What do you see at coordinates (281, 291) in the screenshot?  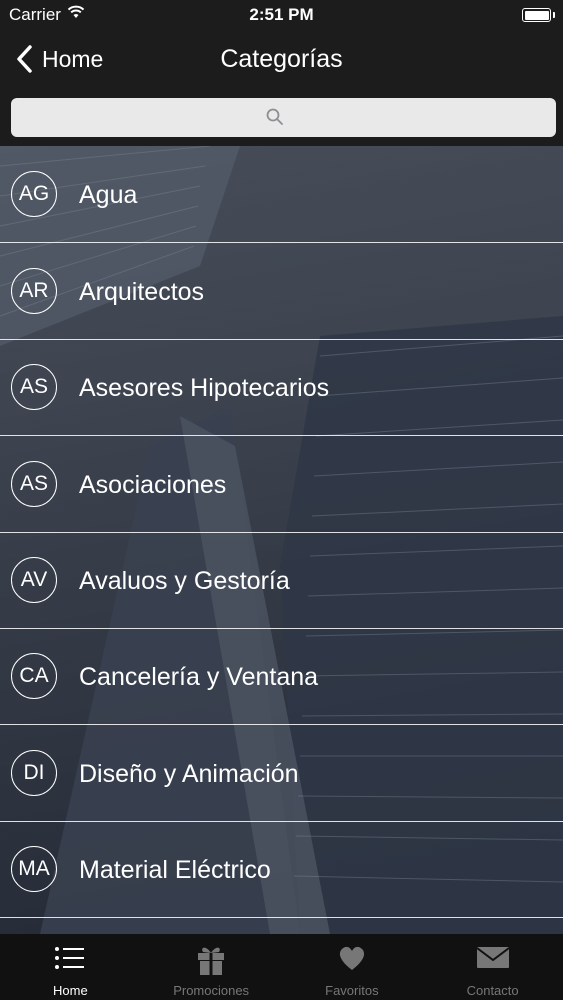 I see `list-item-arquitectos: AR Arquitectos` at bounding box center [281, 291].